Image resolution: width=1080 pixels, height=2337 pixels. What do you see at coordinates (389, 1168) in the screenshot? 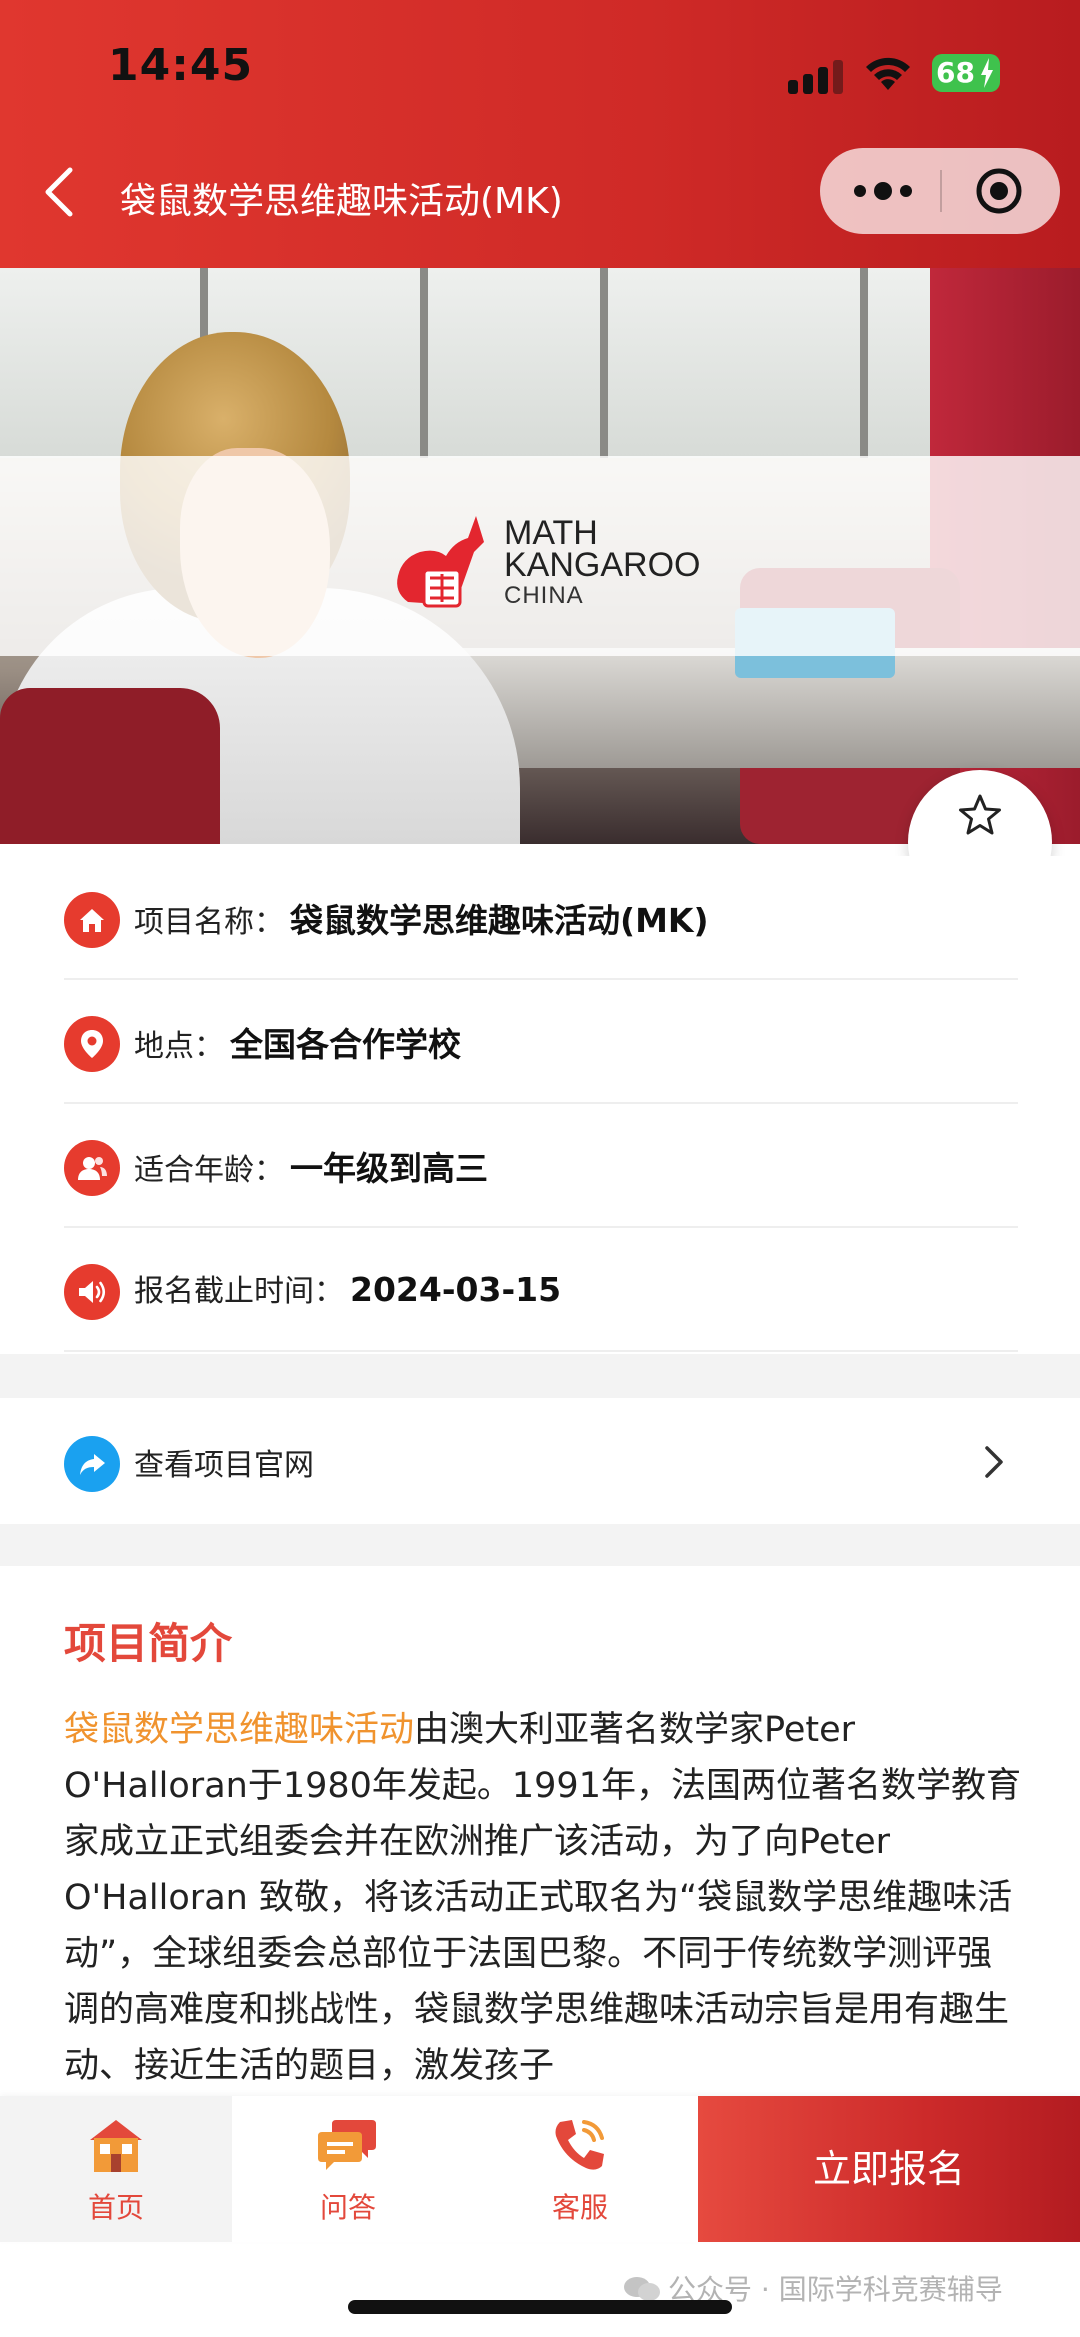
I see `info-value: 一年级到高三` at bounding box center [389, 1168].